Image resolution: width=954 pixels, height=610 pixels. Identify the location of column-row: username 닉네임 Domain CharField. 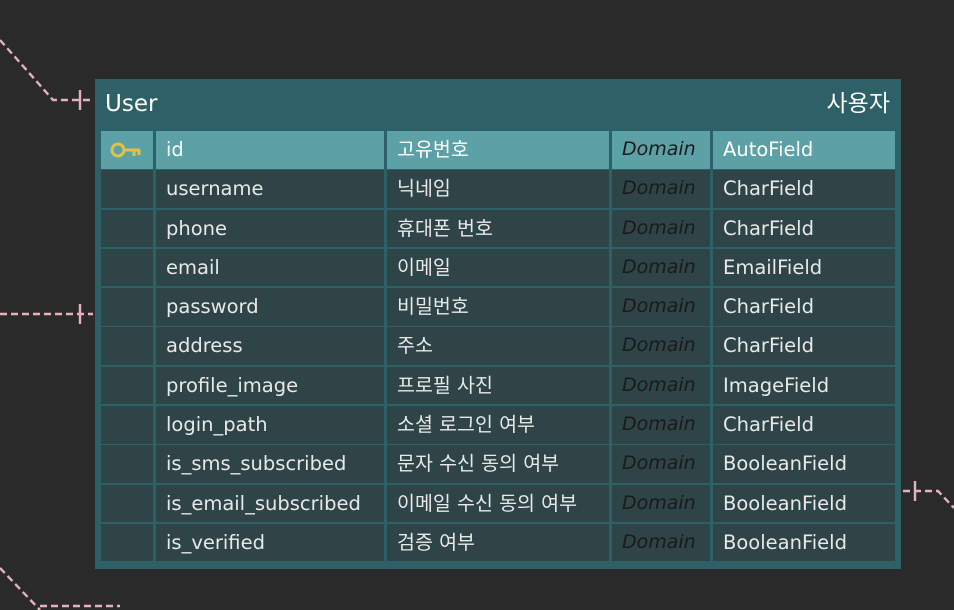
(498, 189).